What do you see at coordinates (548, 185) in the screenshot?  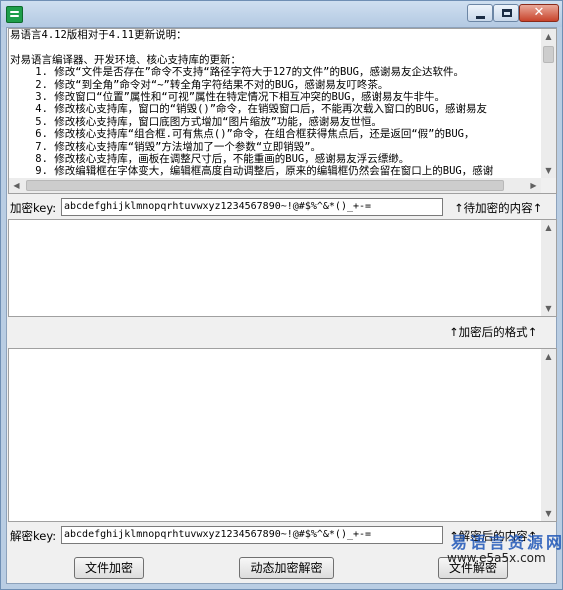 I see `scroll-corner` at bounding box center [548, 185].